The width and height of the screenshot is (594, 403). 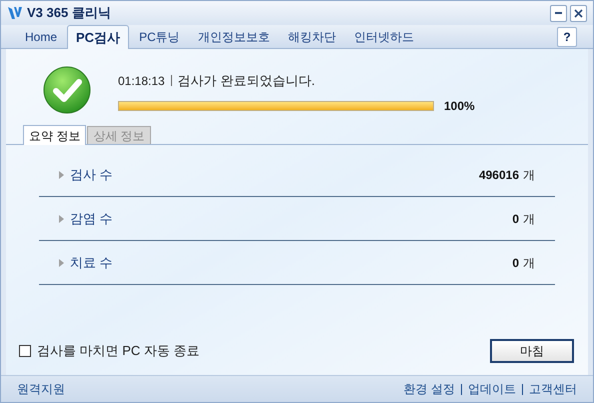 What do you see at coordinates (54, 135) in the screenshot?
I see `info-tab: 요약 정보` at bounding box center [54, 135].